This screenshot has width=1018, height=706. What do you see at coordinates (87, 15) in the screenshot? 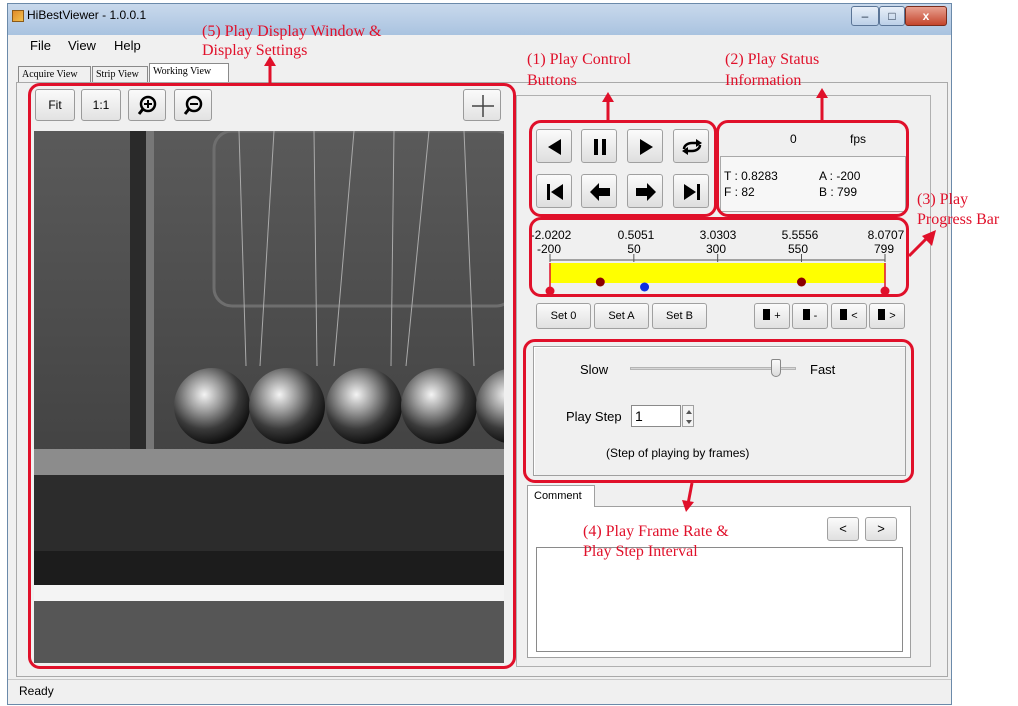
I see `window-title: HiBestViewer - 1.0.0.1` at bounding box center [87, 15].